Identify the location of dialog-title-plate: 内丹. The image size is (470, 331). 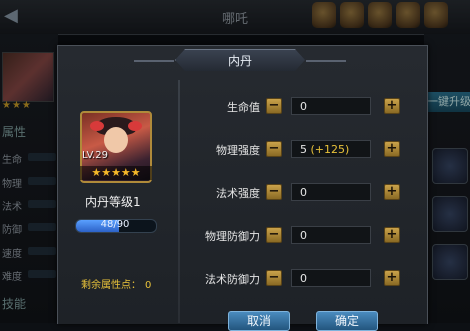
(240, 61).